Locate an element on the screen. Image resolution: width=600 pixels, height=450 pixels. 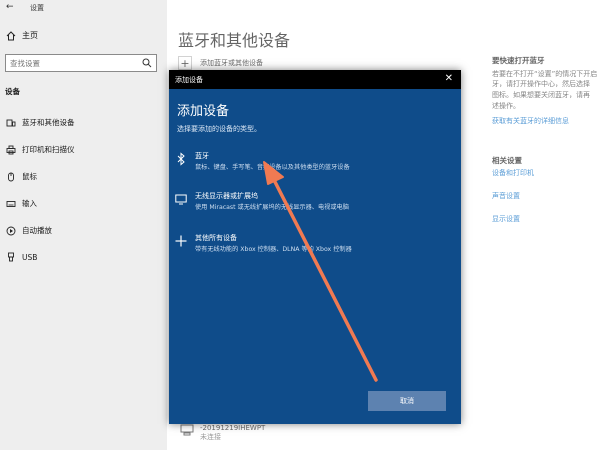
option-title: 无线显示器或扩展坞 is located at coordinates (226, 196).